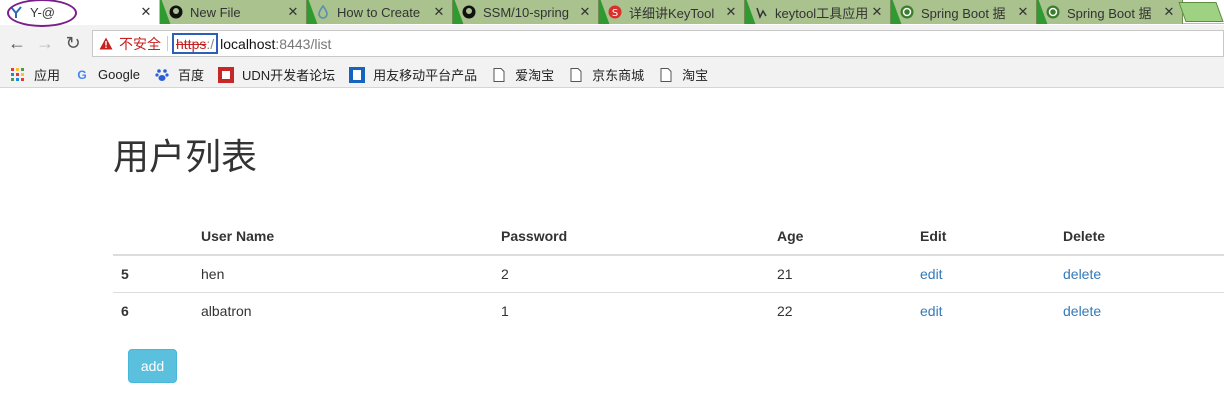 The width and height of the screenshot is (1224, 419). Describe the element at coordinates (191, 43) in the screenshot. I see `url-scheme: https` at that location.